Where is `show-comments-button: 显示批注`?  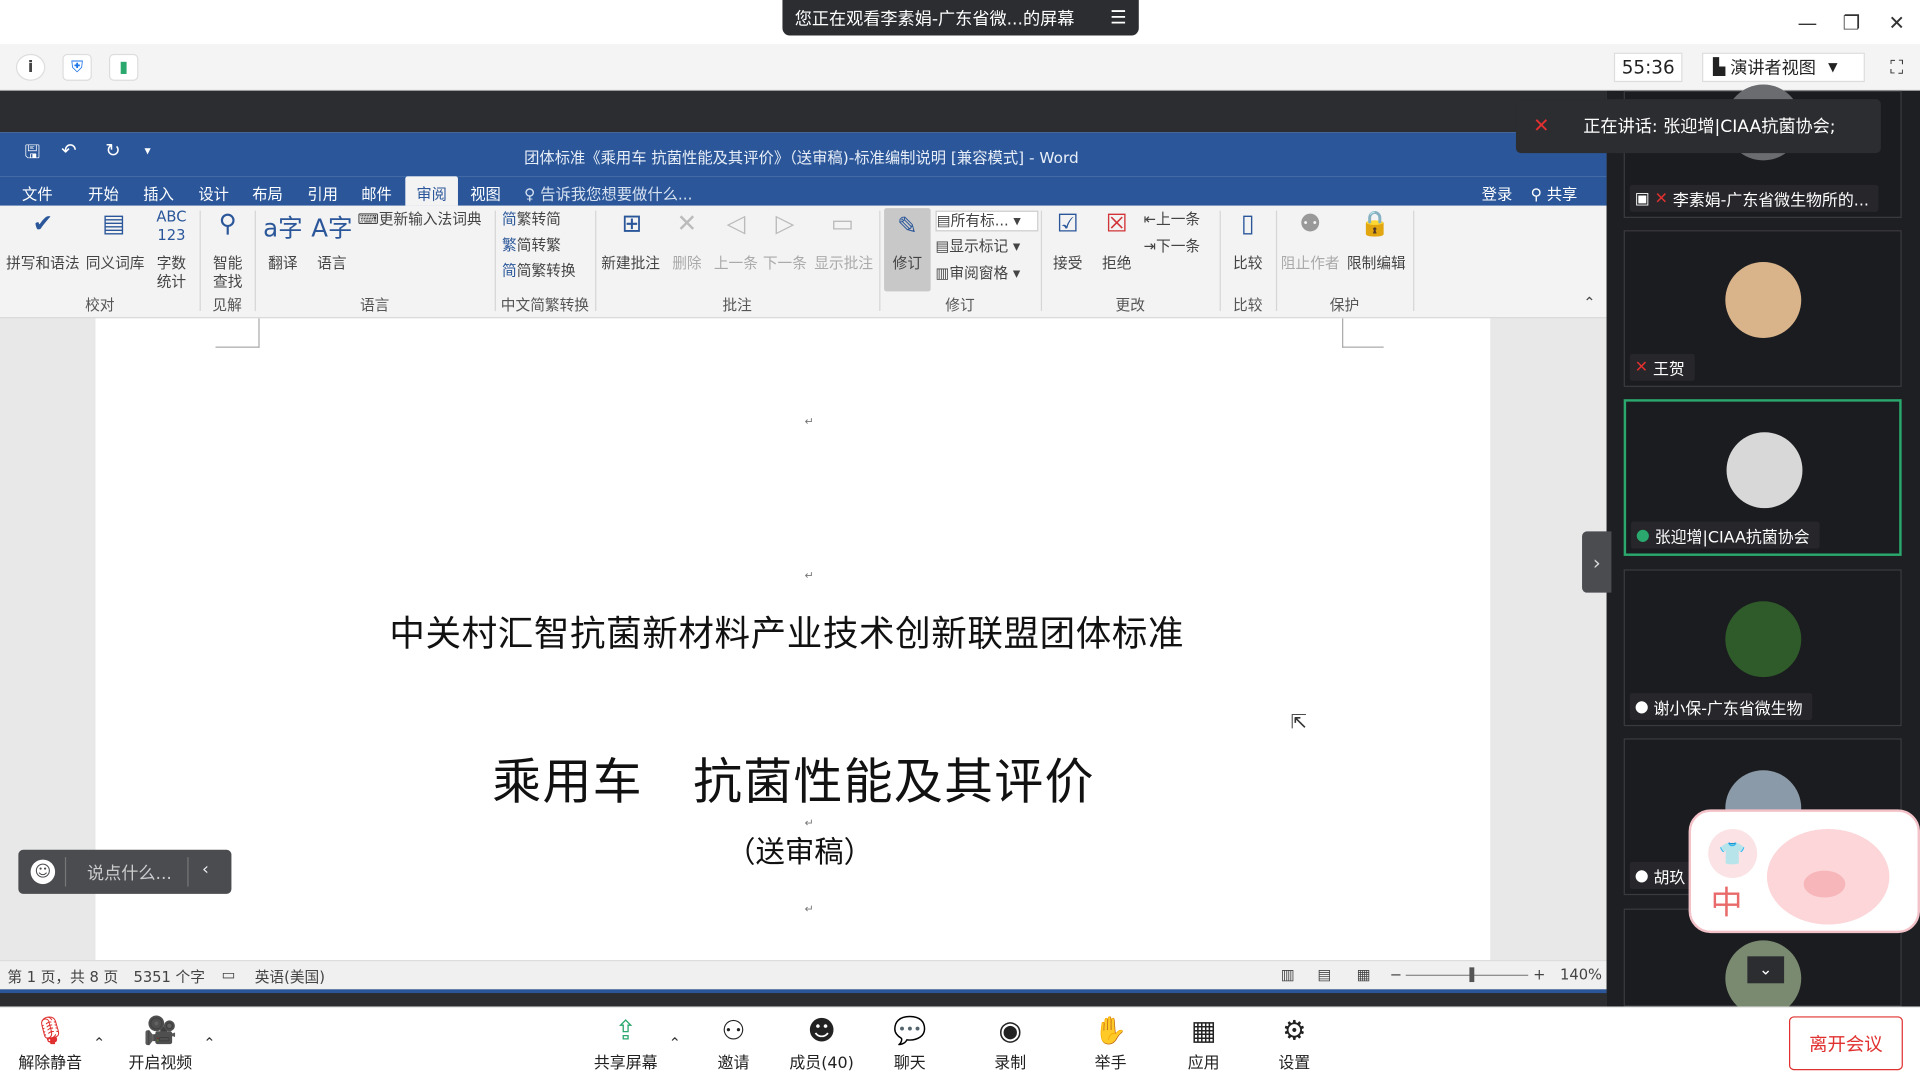 show-comments-button: 显示批注 is located at coordinates (844, 264).